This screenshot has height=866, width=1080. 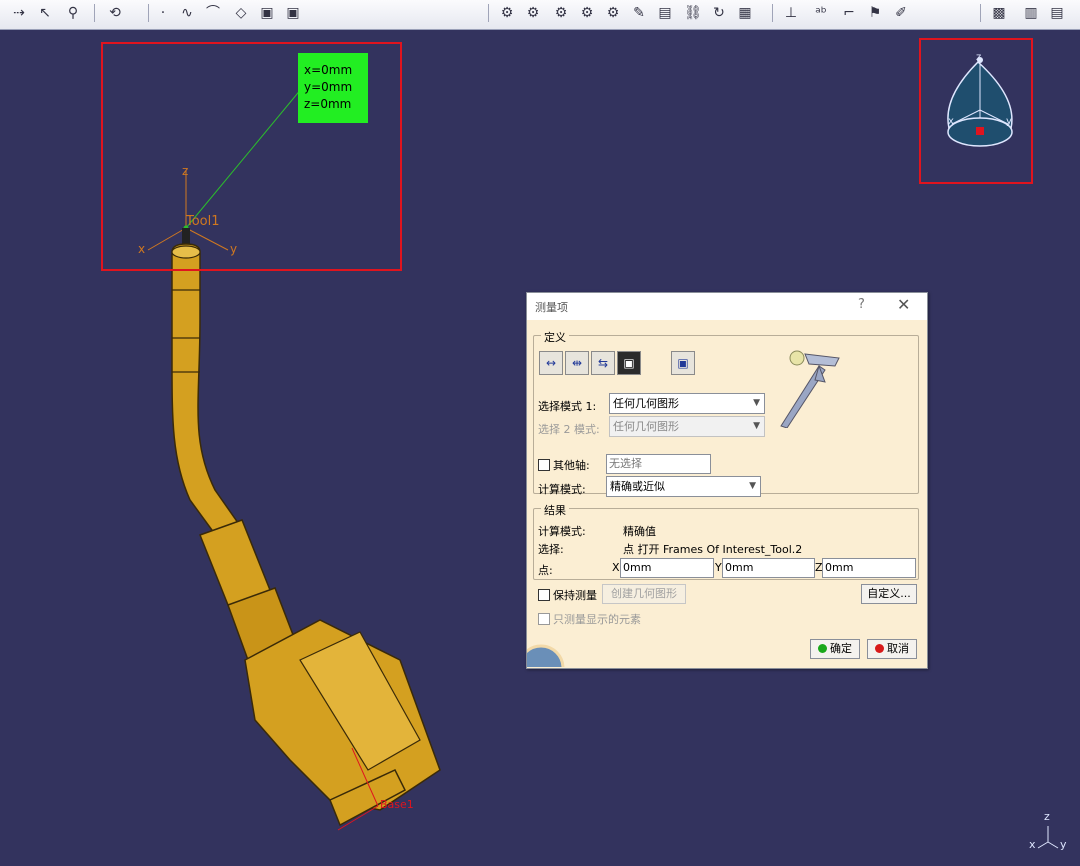 What do you see at coordinates (1032, 844) in the screenshot?
I see `triad-x-label: x` at bounding box center [1032, 844].